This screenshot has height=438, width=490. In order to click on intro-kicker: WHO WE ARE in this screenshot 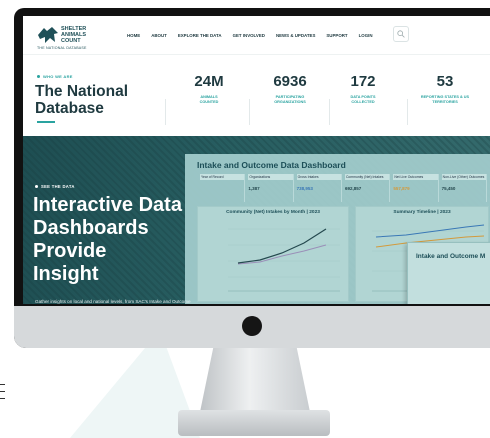, I will do `click(55, 76)`.